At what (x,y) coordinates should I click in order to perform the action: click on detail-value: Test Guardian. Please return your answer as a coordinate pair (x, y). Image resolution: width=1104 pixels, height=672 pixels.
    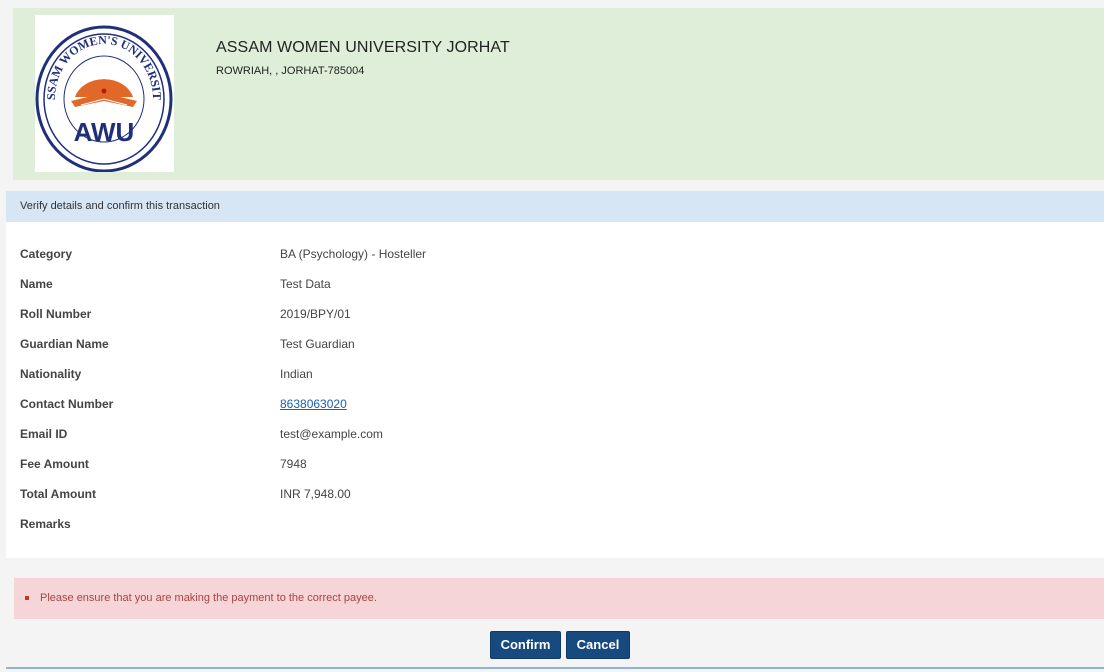
    Looking at the image, I should click on (317, 344).